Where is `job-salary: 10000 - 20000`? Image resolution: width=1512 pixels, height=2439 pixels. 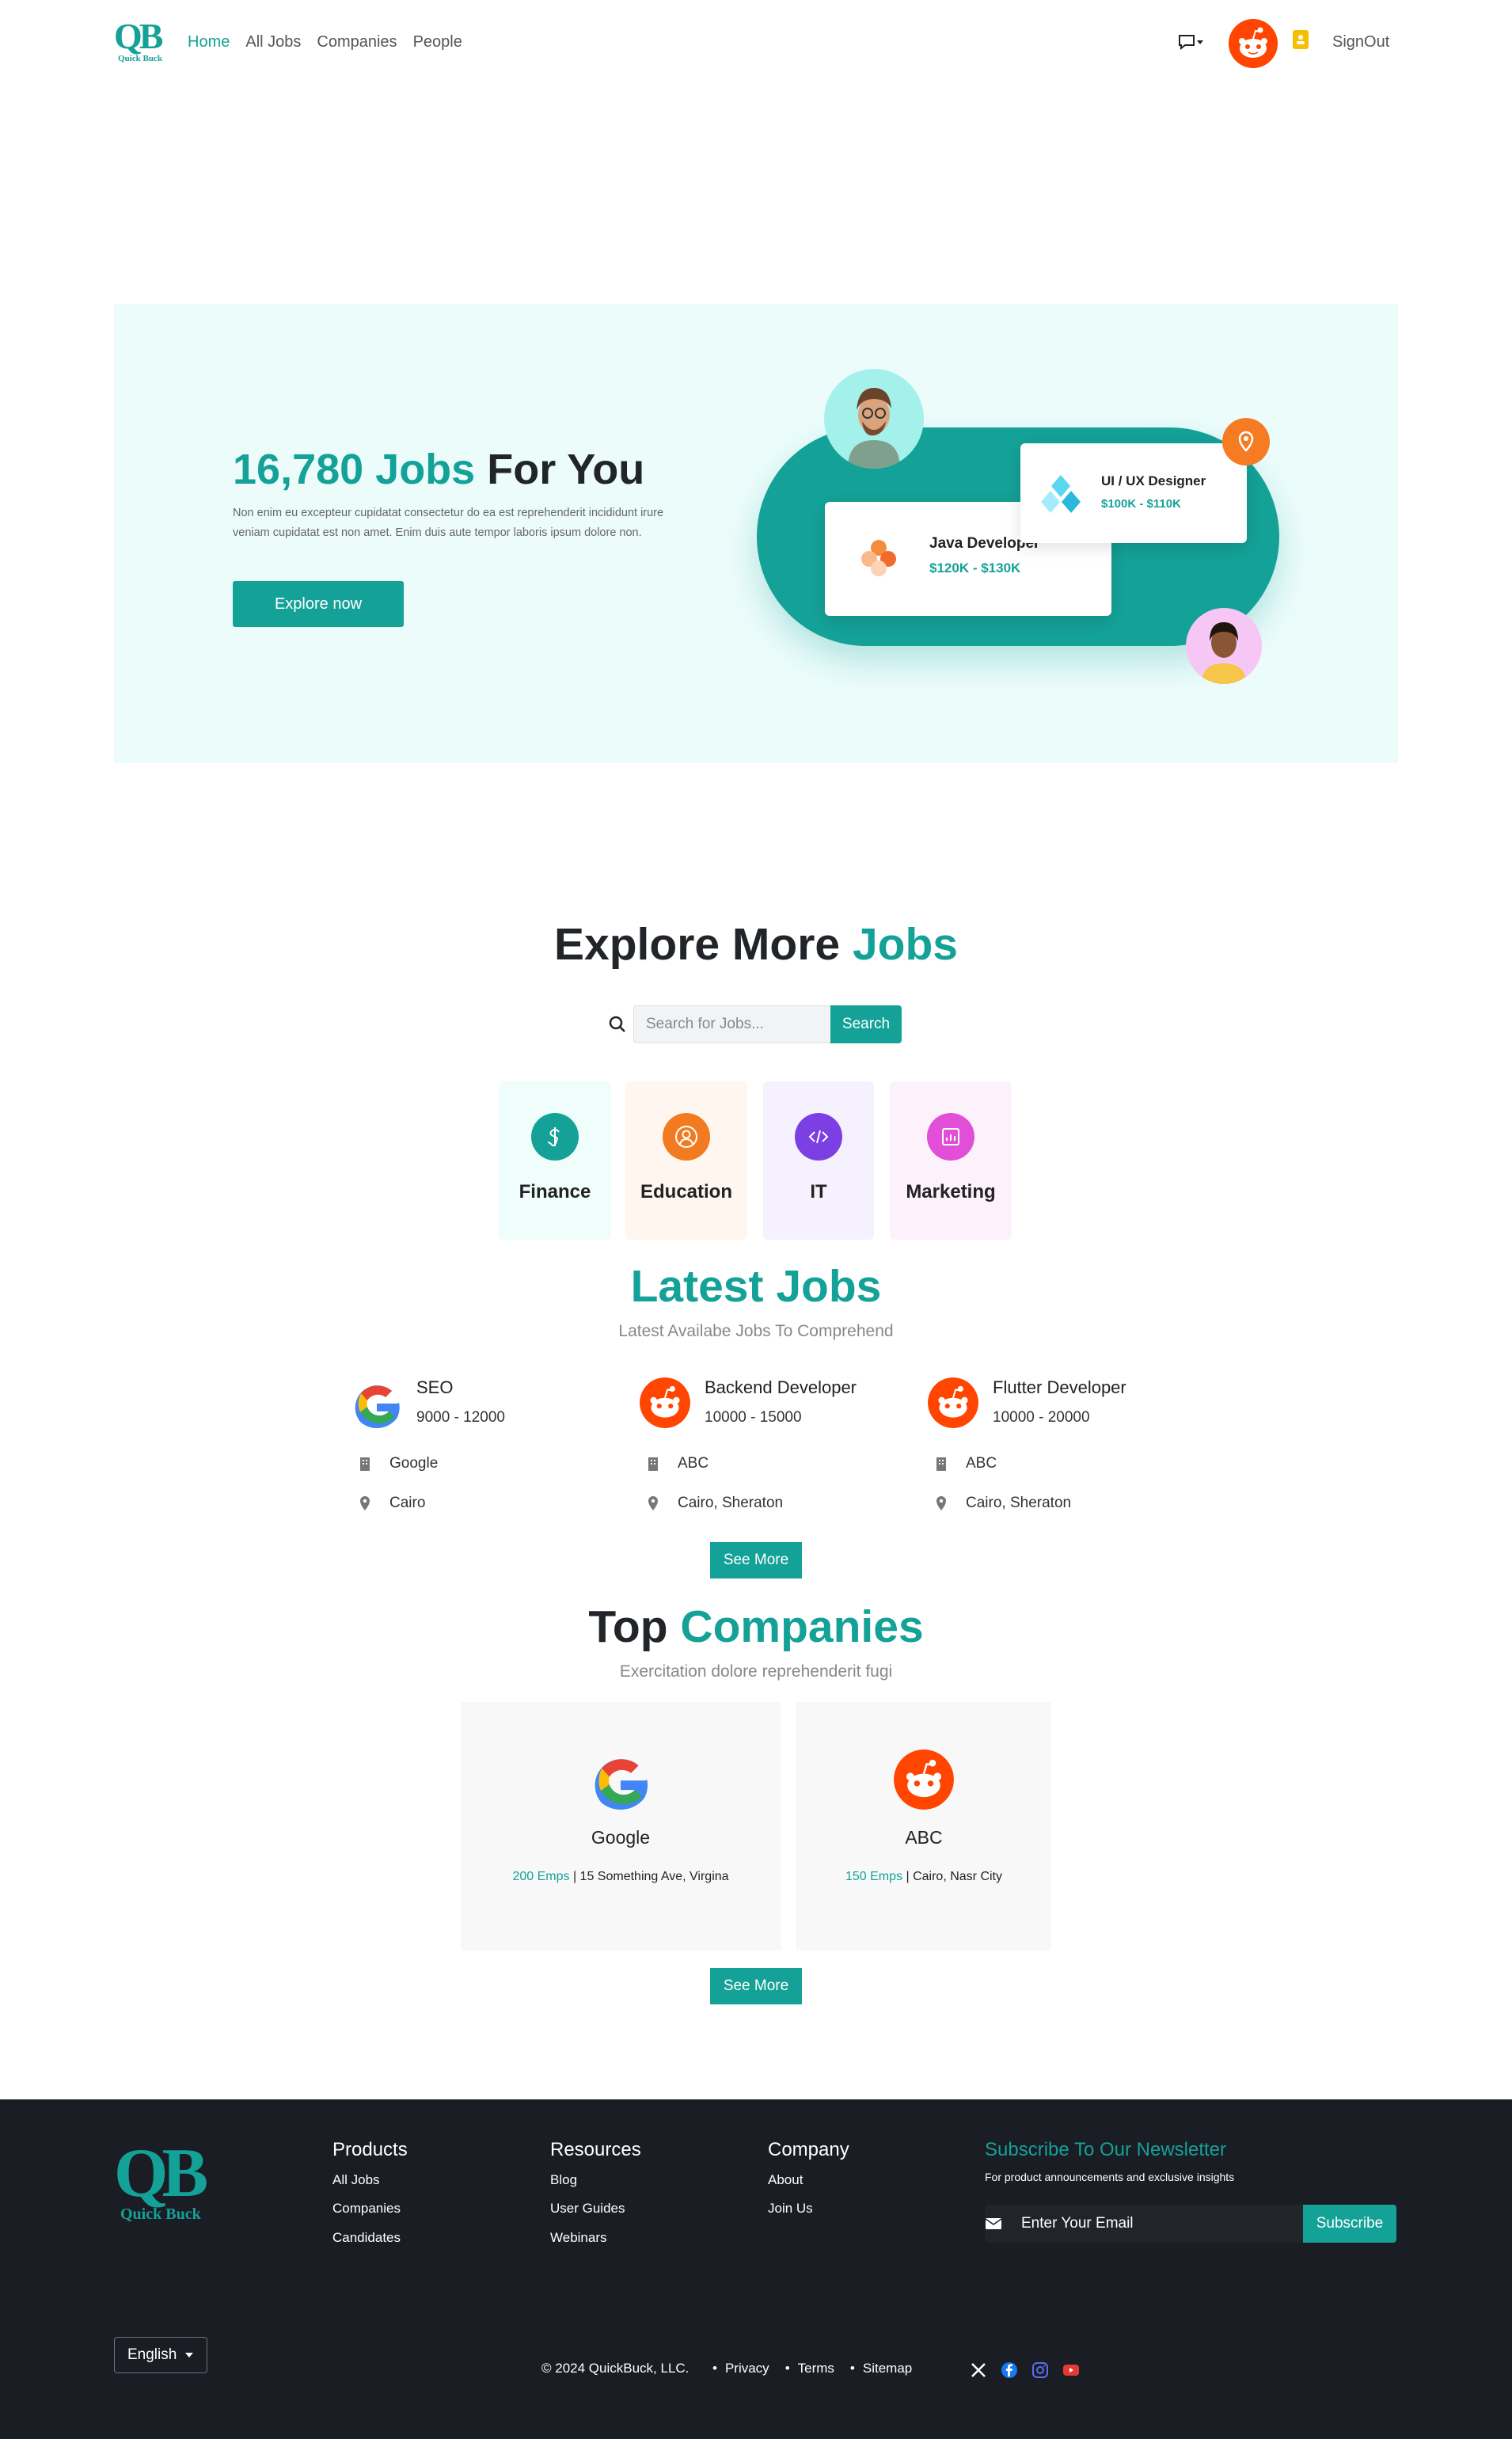 job-salary: 10000 - 20000 is located at coordinates (1041, 1417).